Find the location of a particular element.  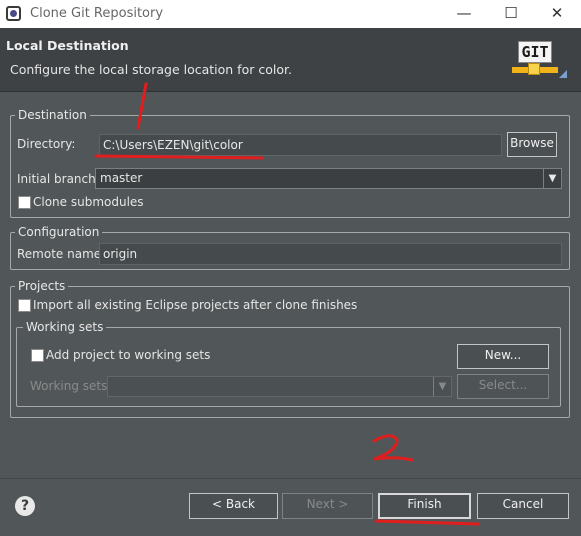

page-title: Local Destination is located at coordinates (67, 45).